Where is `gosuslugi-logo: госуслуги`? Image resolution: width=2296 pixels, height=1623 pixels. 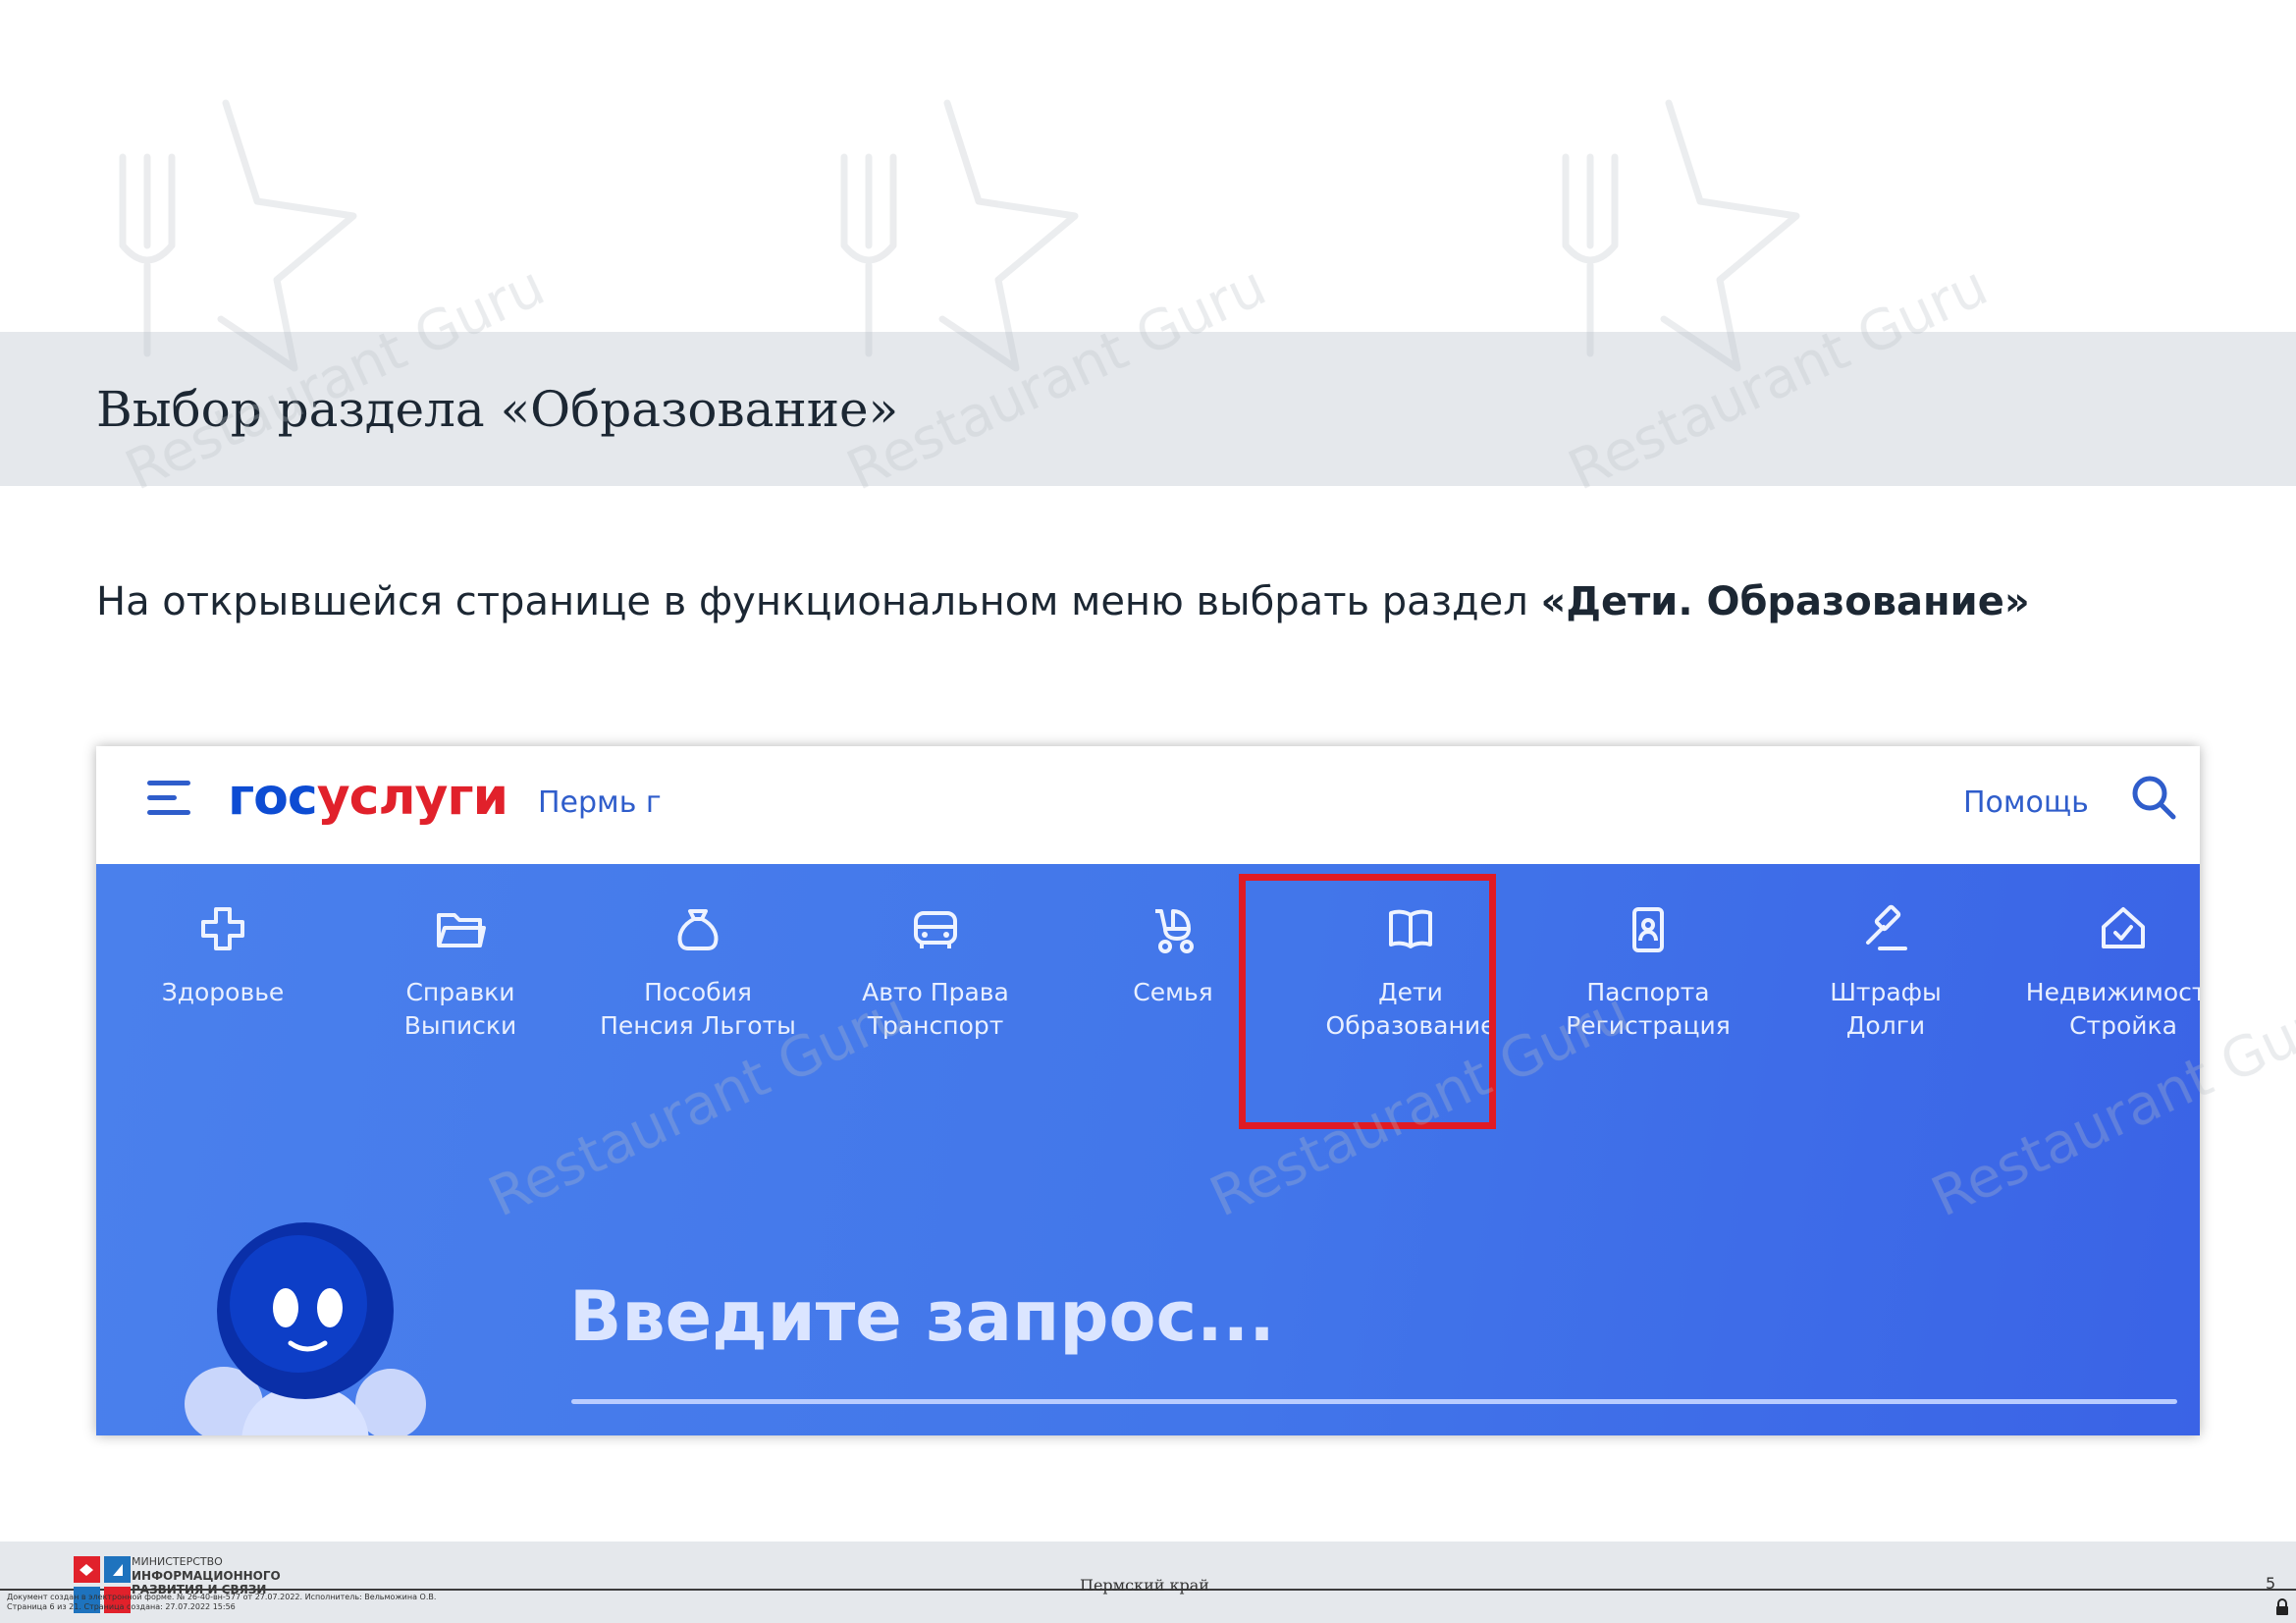
gosuslugi-logo: госуслуги is located at coordinates (368, 797).